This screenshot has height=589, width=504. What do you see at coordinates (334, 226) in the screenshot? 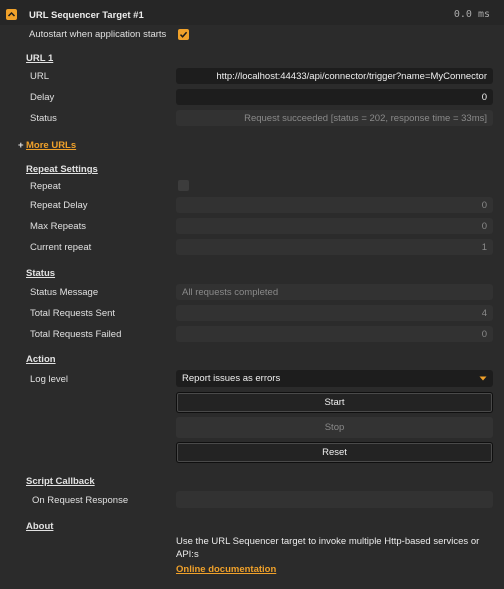
I see `max-repeats-value: 0` at bounding box center [334, 226].